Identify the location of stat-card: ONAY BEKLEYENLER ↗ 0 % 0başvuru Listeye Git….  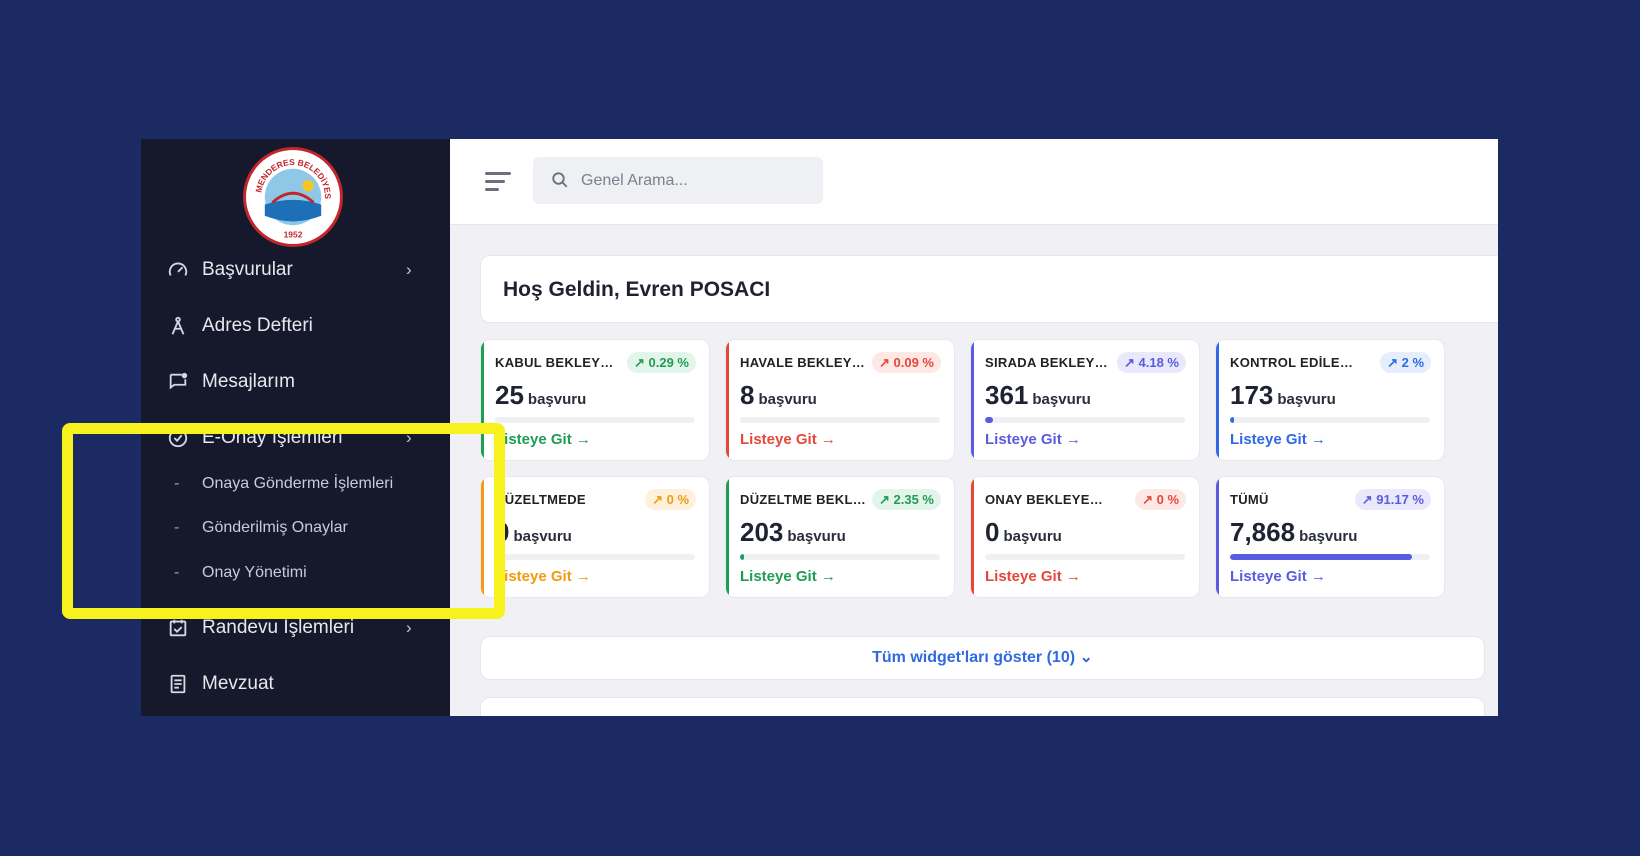
(1085, 537).